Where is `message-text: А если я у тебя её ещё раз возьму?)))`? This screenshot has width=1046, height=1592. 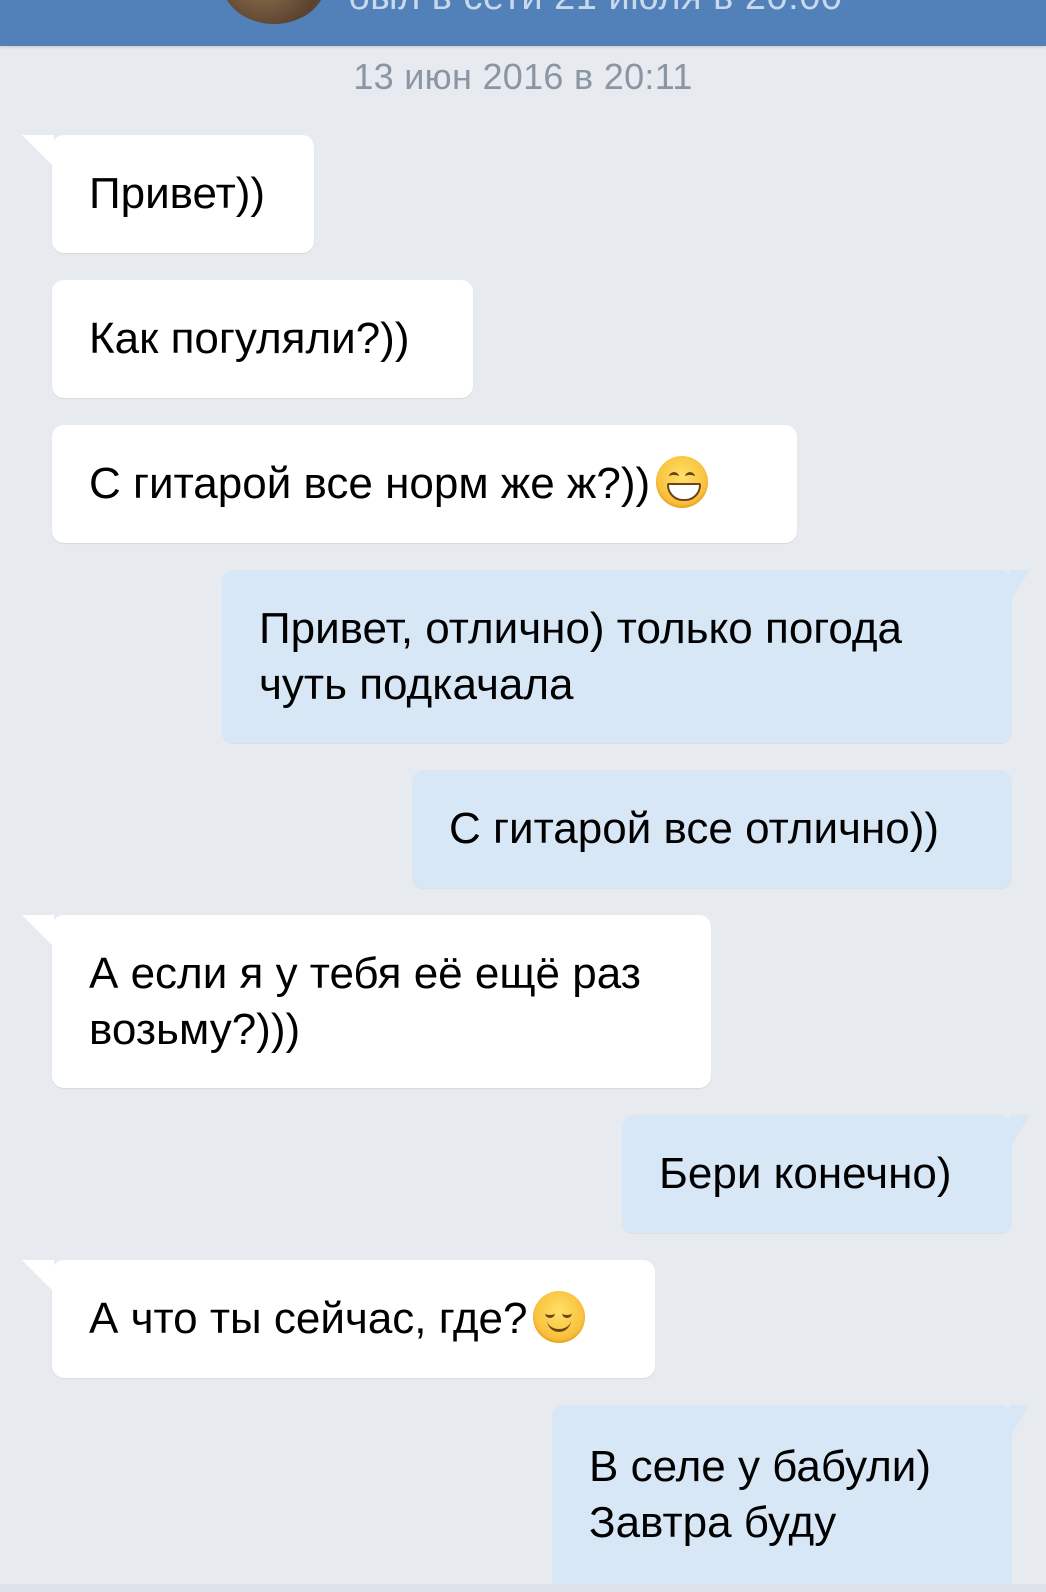
message-text: А если я у тебя её ещё раз возьму?))) is located at coordinates (365, 1001).